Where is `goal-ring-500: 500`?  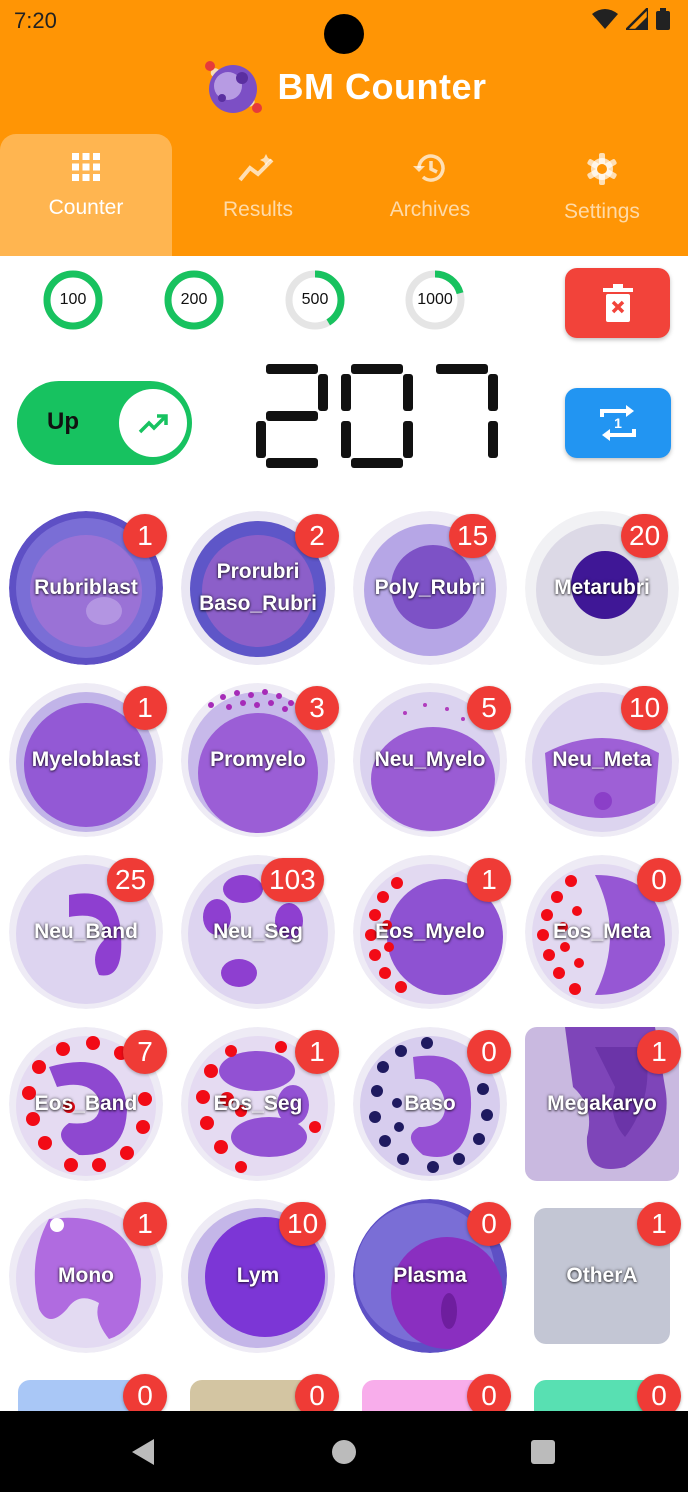 goal-ring-500: 500 is located at coordinates (315, 300).